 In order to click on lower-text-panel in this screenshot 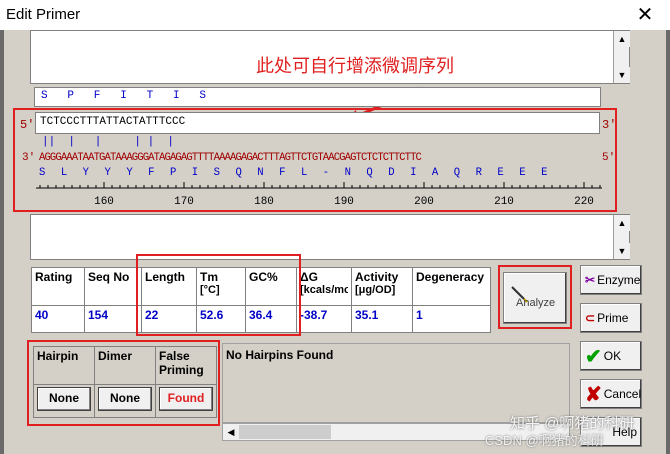, I will do `click(330, 237)`.